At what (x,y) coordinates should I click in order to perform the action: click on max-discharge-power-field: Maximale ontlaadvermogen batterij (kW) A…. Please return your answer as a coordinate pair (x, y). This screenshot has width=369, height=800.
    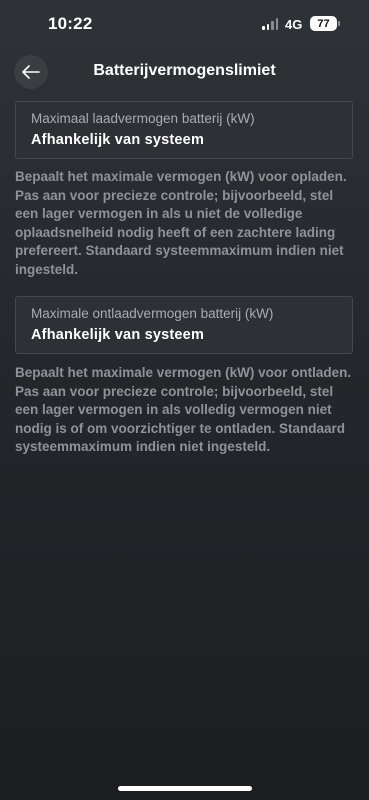
    Looking at the image, I should click on (184, 325).